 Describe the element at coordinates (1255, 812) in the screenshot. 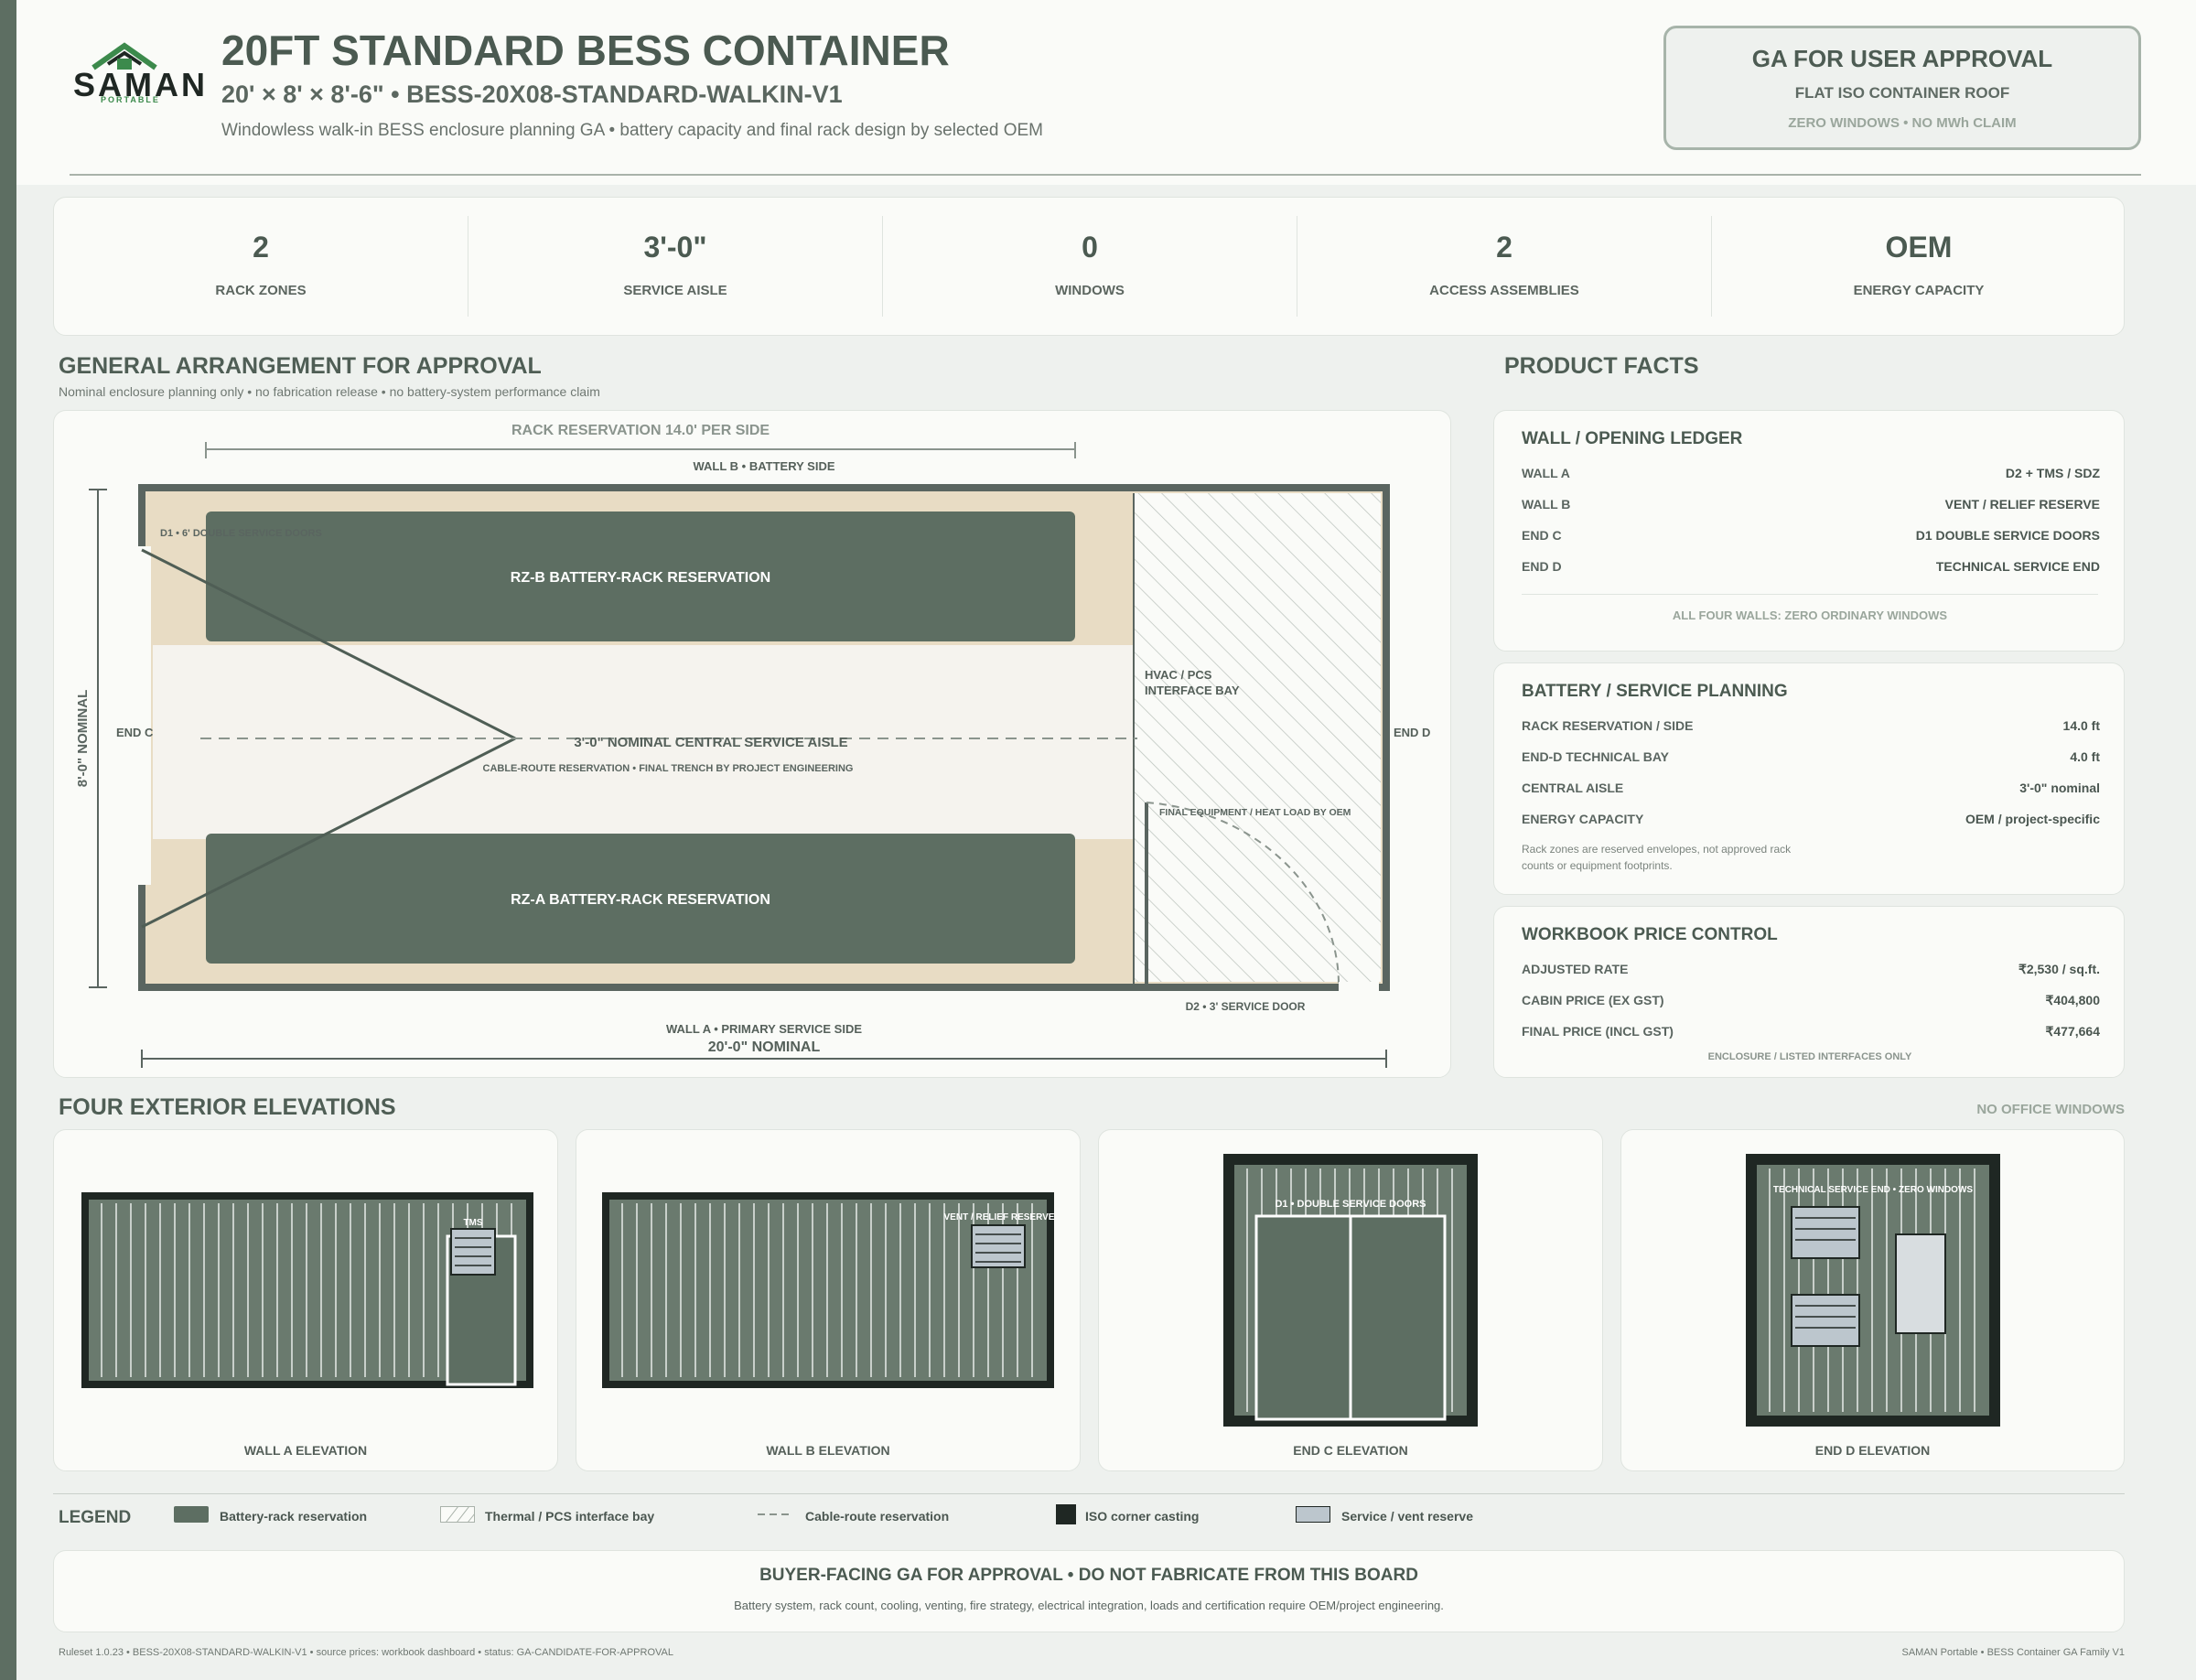

I see `final-equipment-label: FINAL EQUIPMENT / HEAT LOAD BY OEM` at that location.